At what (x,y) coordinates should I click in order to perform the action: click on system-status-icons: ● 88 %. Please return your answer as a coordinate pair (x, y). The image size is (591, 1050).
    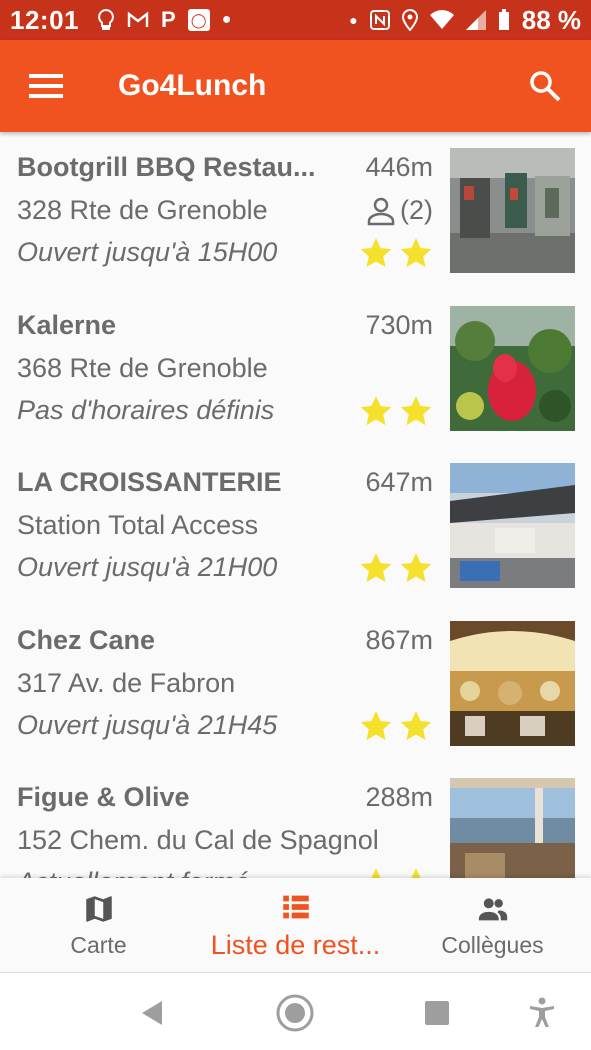
    Looking at the image, I should click on (465, 20).